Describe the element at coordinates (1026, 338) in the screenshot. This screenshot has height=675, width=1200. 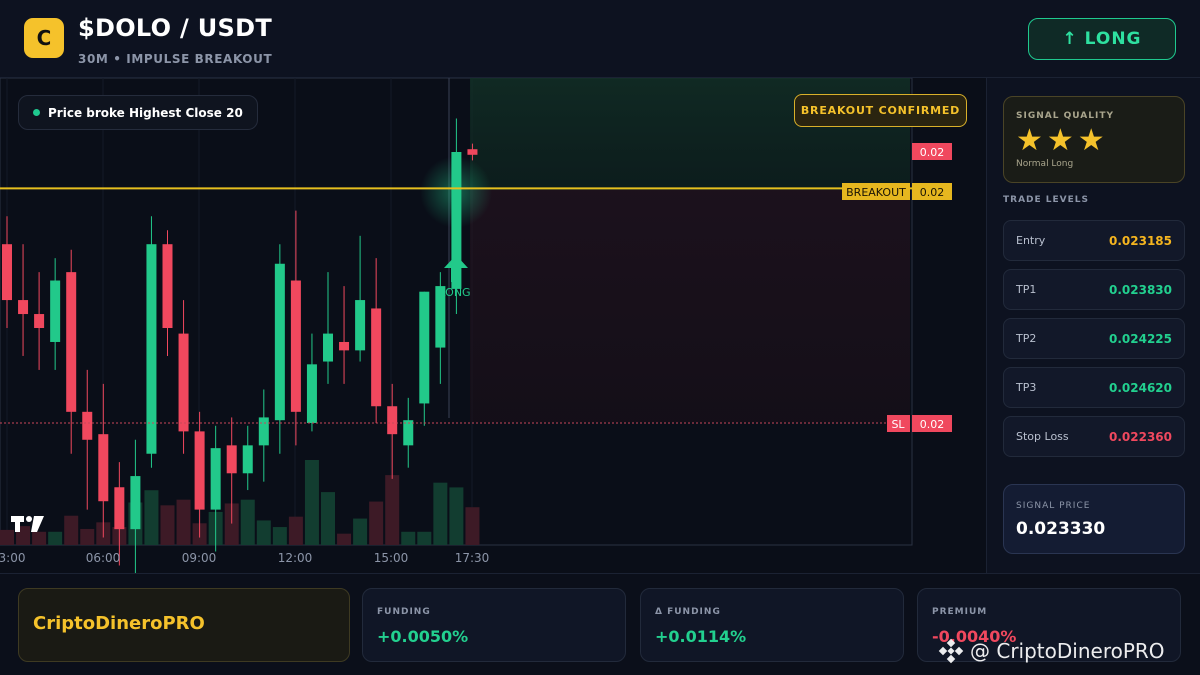
I see `trade-level-label: TP2` at that location.